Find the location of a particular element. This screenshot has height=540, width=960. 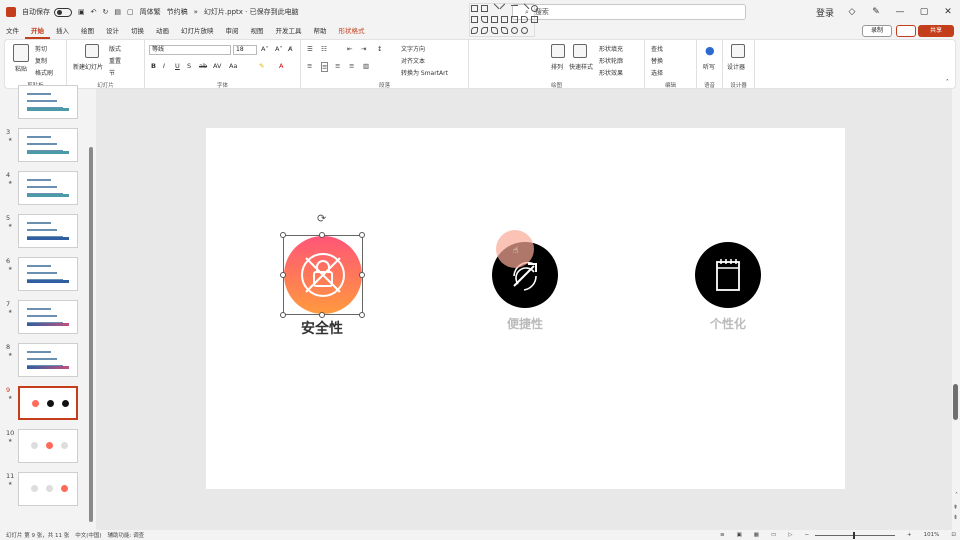

paste-icon is located at coordinates (21, 53).